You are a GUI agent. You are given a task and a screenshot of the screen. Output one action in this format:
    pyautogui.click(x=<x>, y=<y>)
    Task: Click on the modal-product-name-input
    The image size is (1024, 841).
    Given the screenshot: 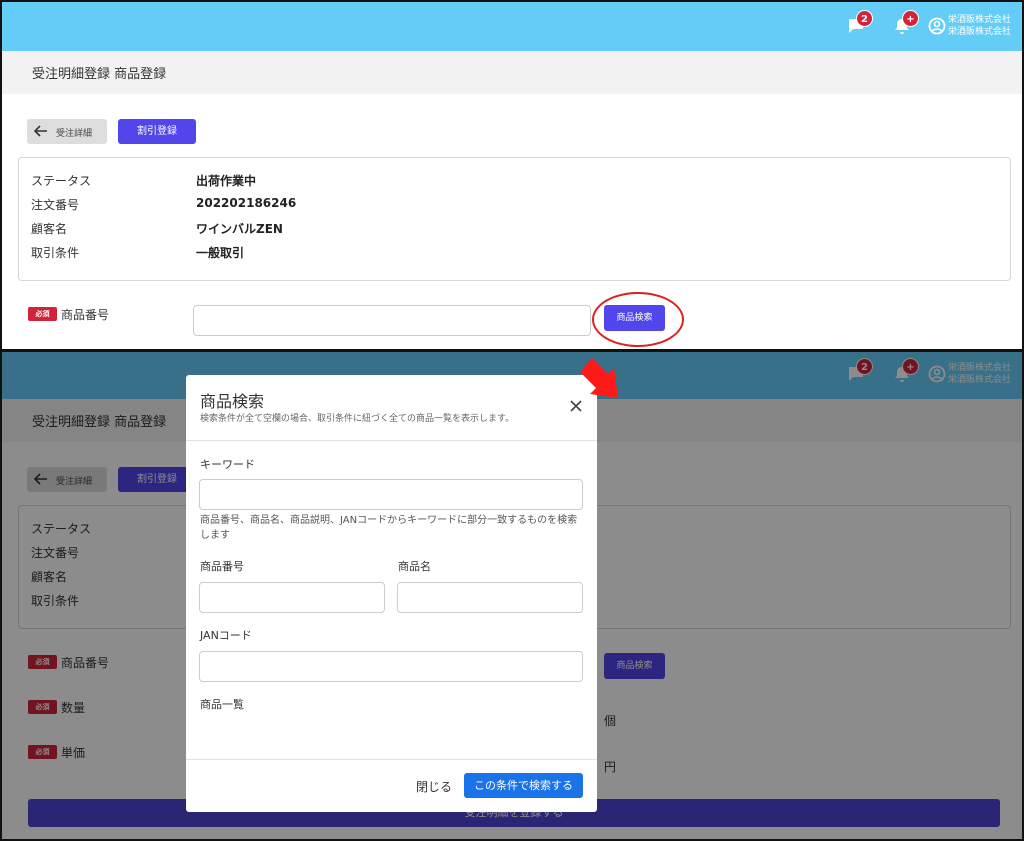 What is the action you would take?
    pyautogui.click(x=490, y=597)
    